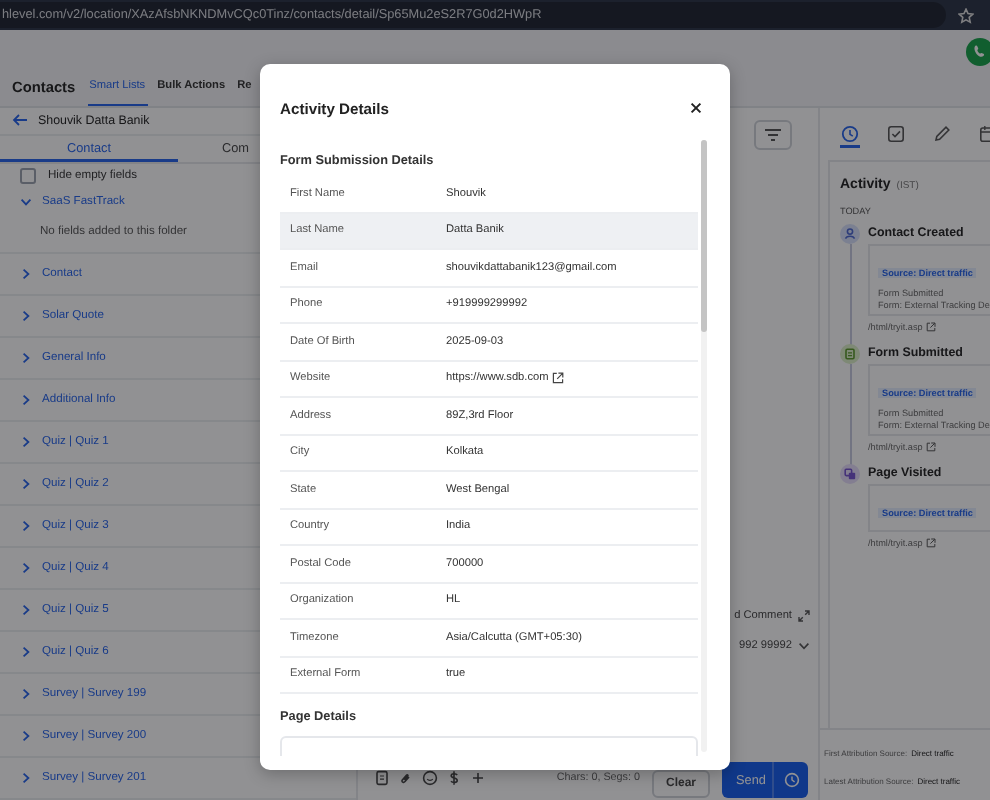 The image size is (990, 800). I want to click on checkbox, so click(28, 176).